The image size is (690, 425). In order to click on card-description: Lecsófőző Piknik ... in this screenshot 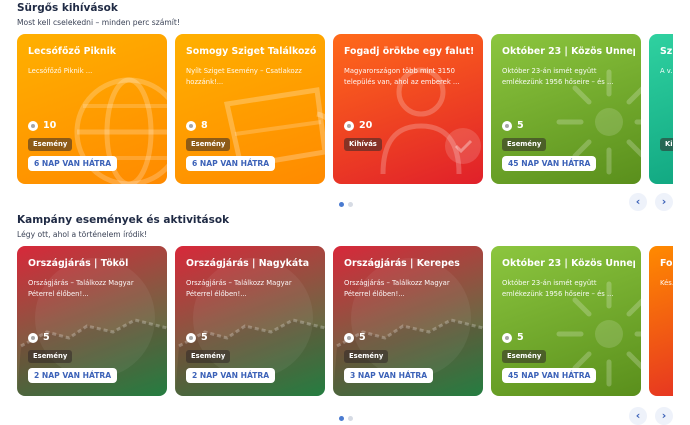, I will do `click(60, 71)`.